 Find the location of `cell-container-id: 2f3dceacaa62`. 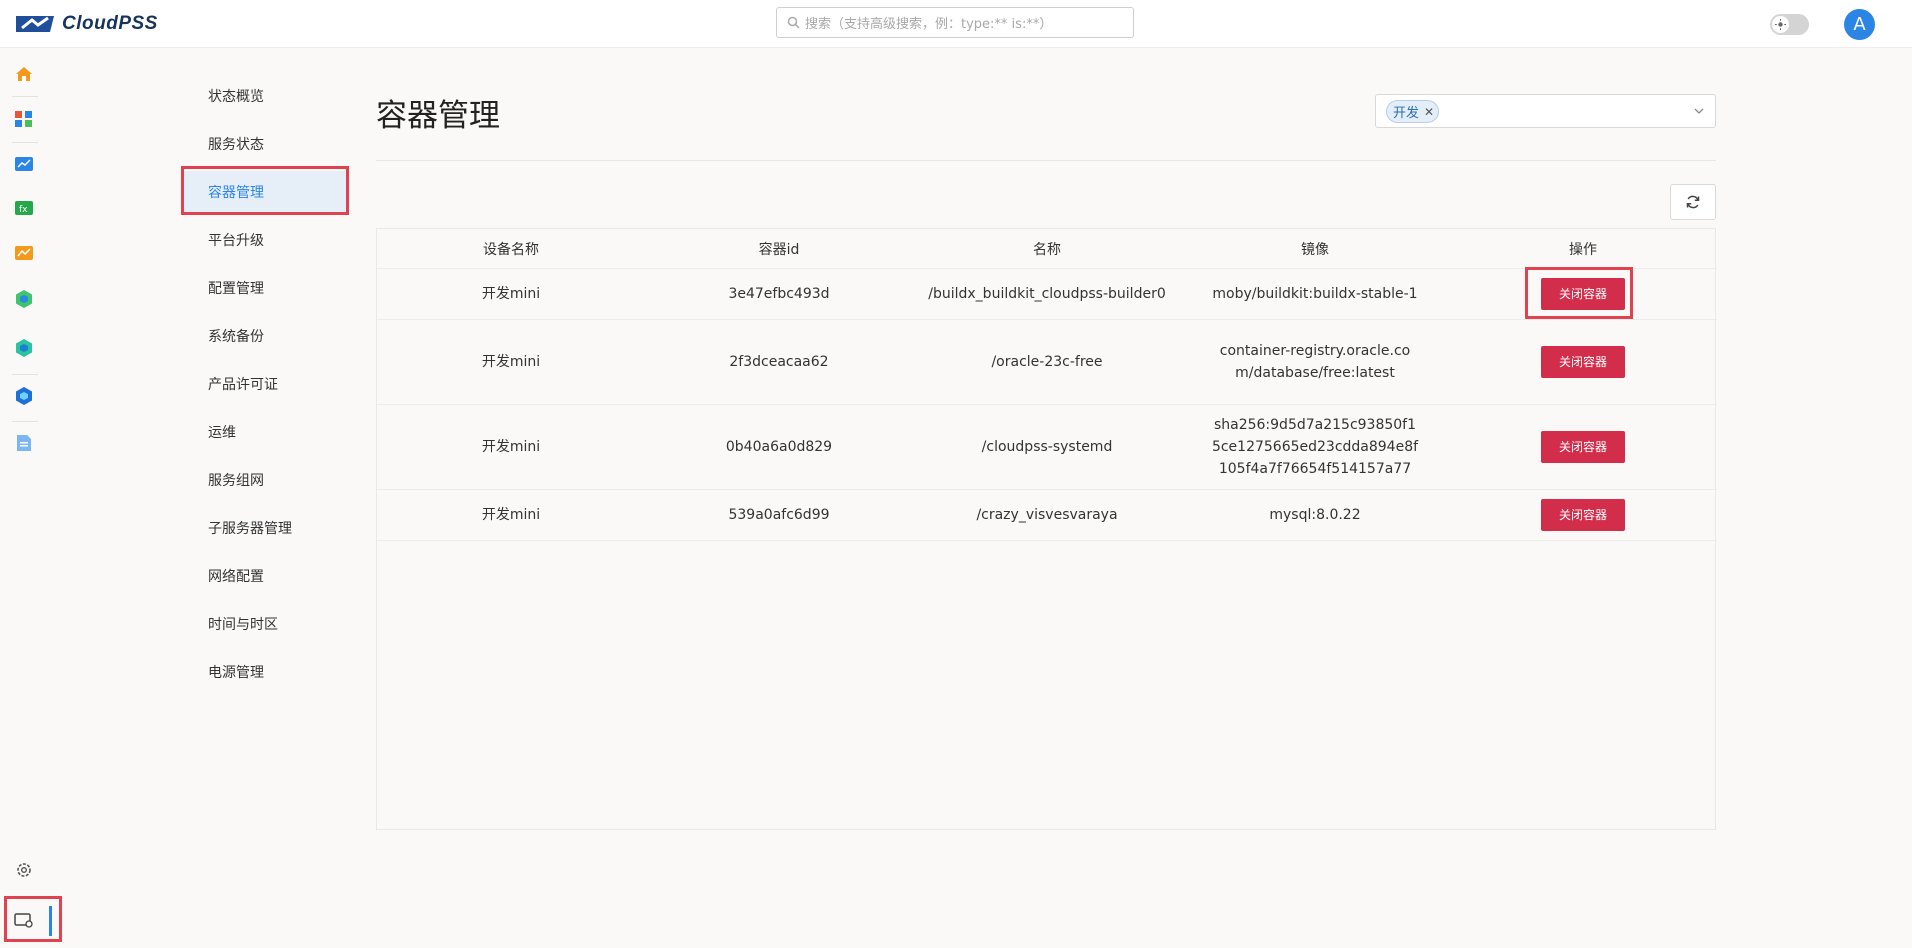

cell-container-id: 2f3dceacaa62 is located at coordinates (779, 362).